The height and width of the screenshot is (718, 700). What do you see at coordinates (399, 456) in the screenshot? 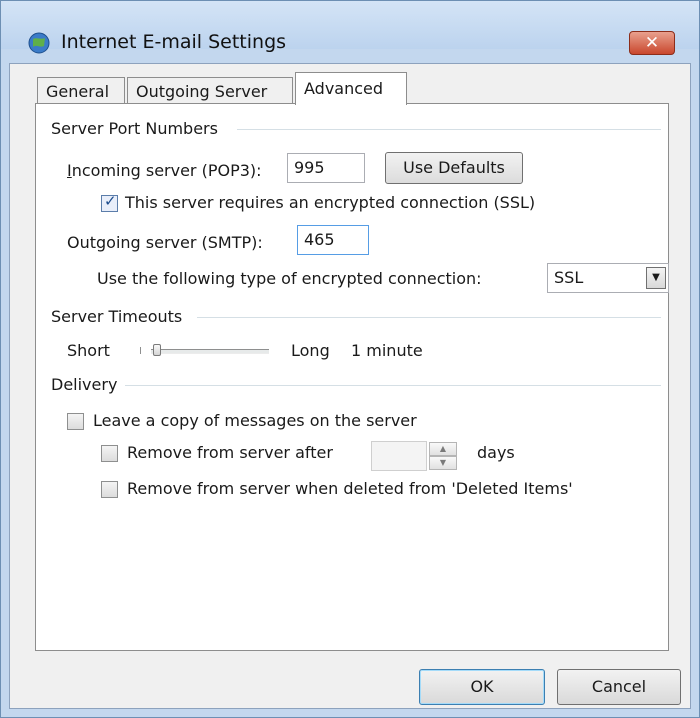
I see `remove-after-days-input` at bounding box center [399, 456].